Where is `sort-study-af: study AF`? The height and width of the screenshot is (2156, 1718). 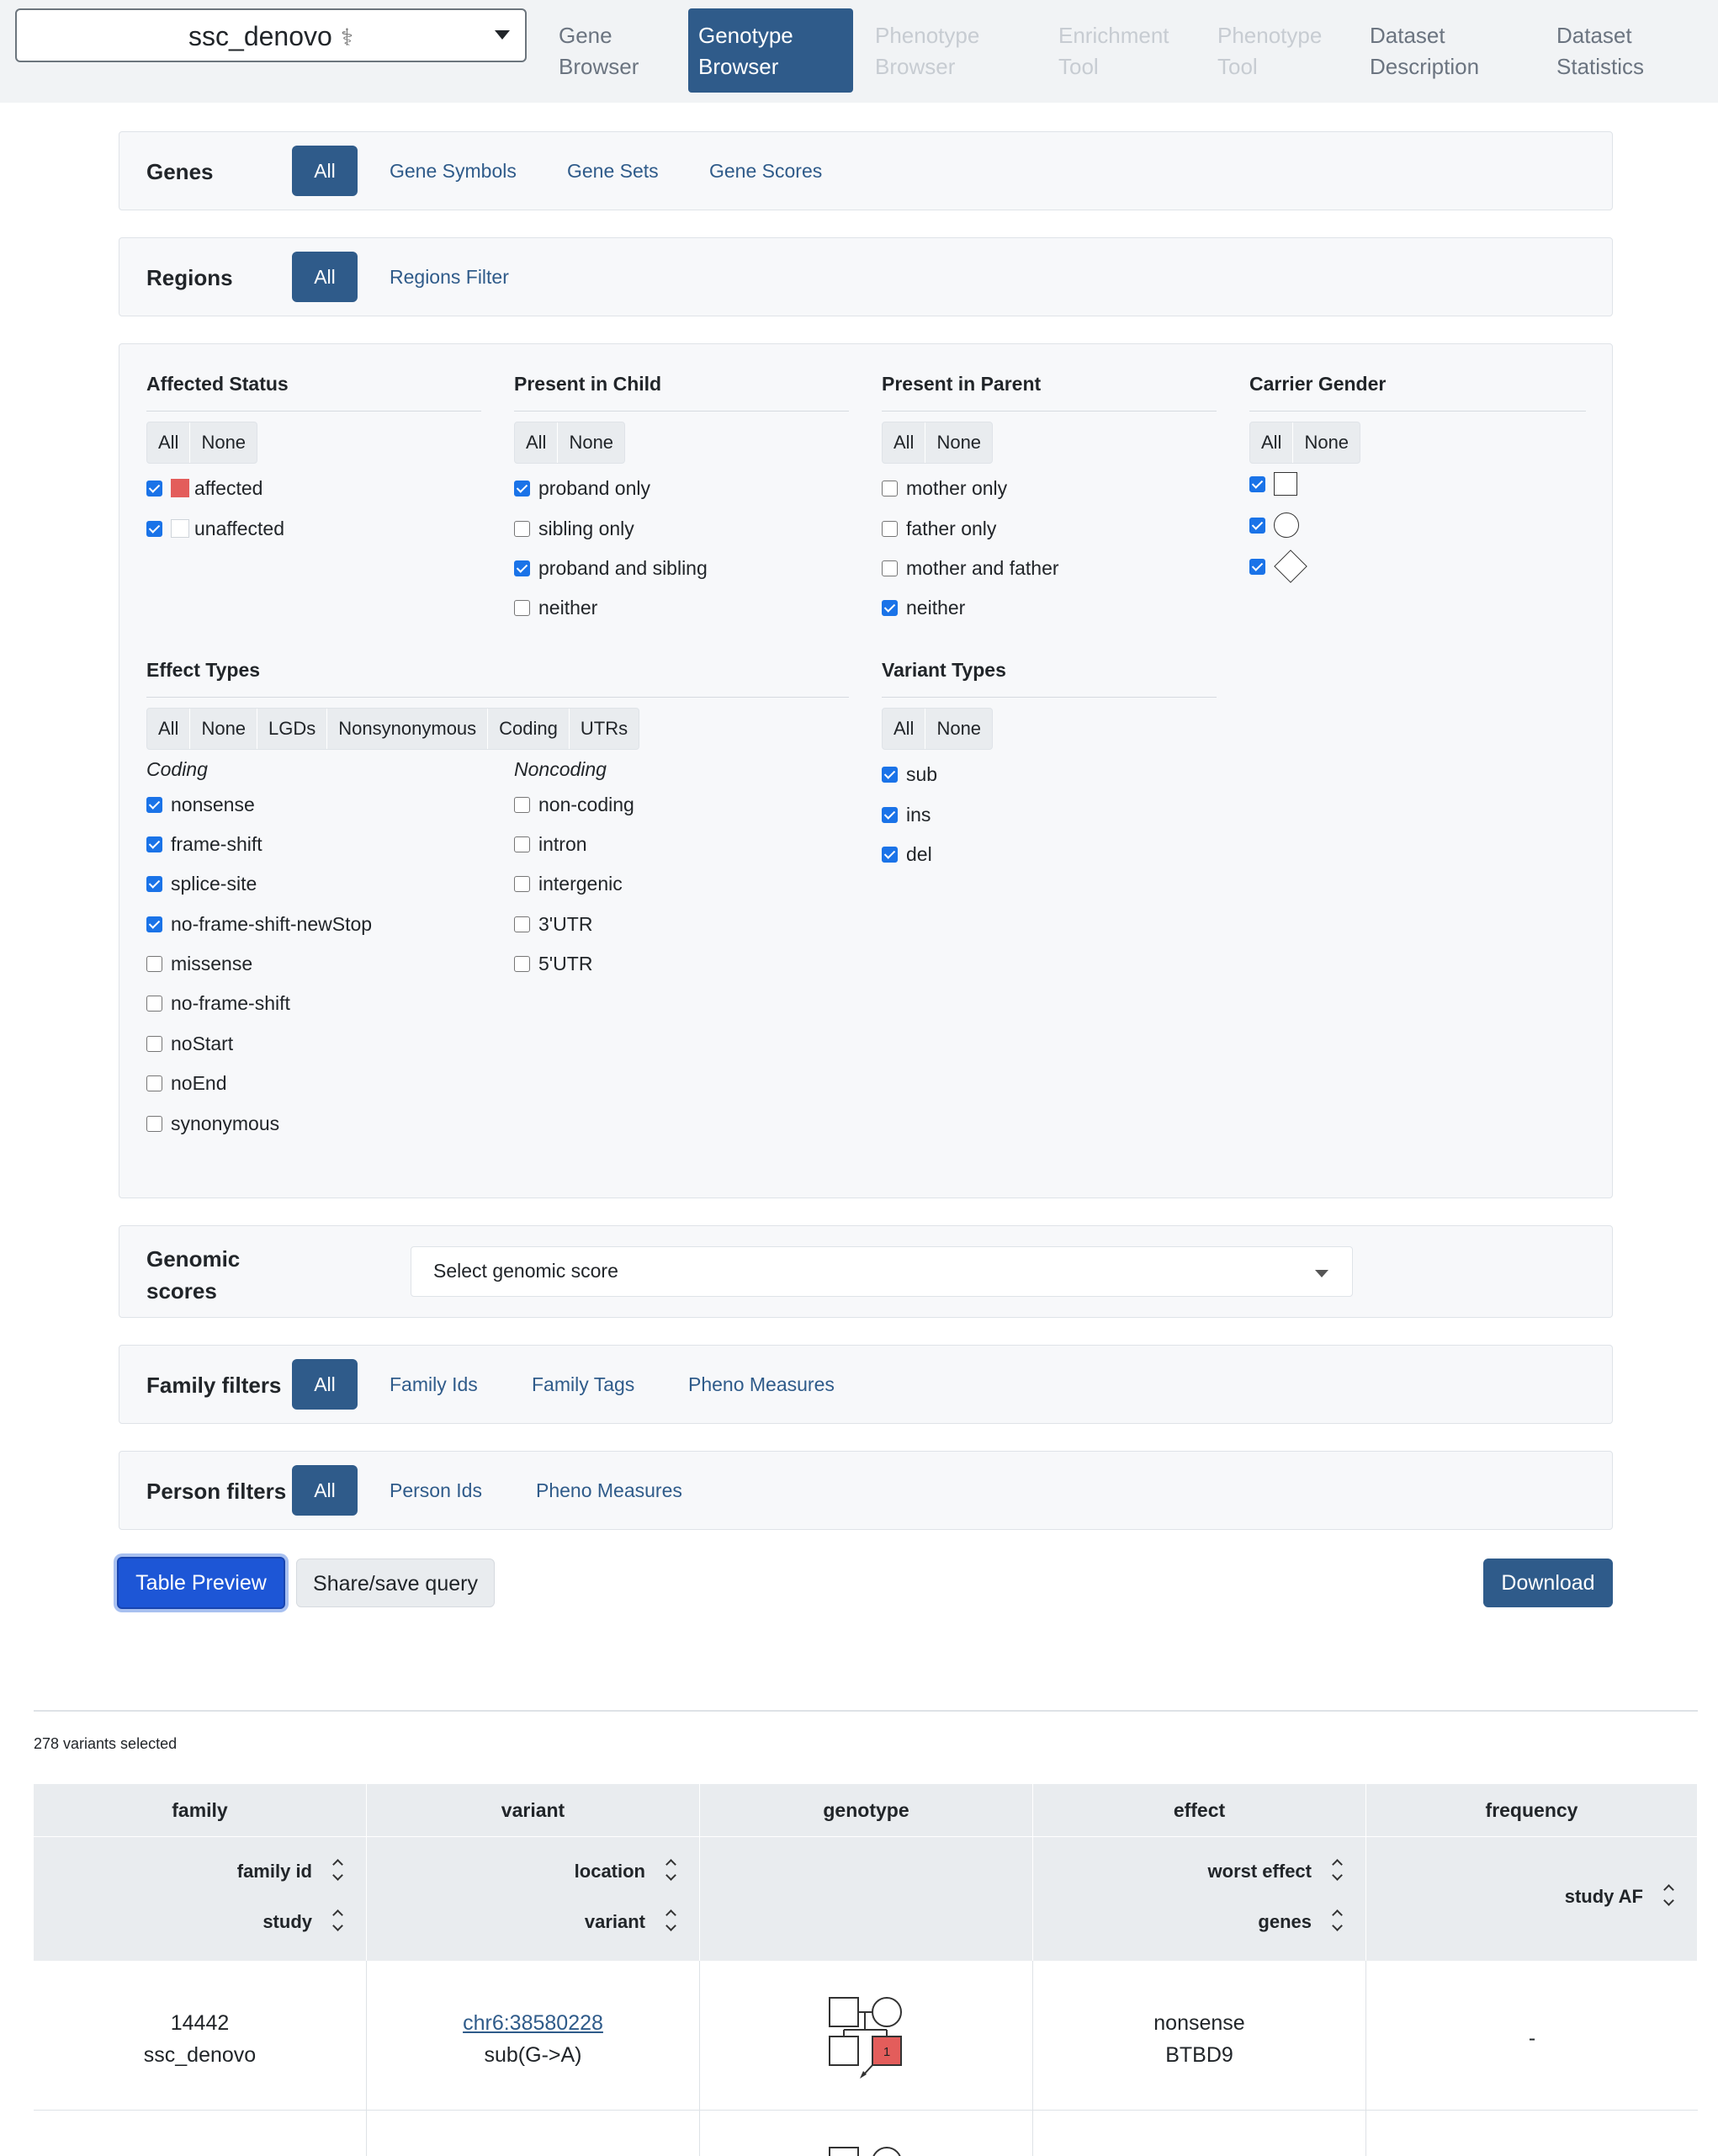 sort-study-af: study AF is located at coordinates (1604, 1897).